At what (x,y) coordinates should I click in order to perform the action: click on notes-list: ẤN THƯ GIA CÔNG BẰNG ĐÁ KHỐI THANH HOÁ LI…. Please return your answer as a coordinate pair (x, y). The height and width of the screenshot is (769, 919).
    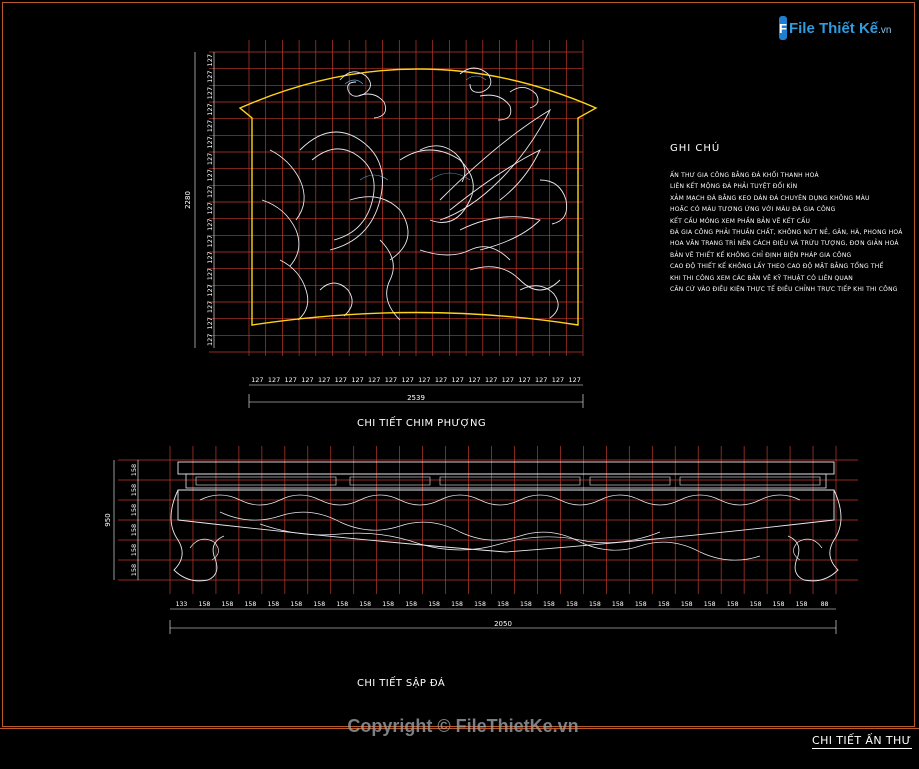
    Looking at the image, I should click on (792, 232).